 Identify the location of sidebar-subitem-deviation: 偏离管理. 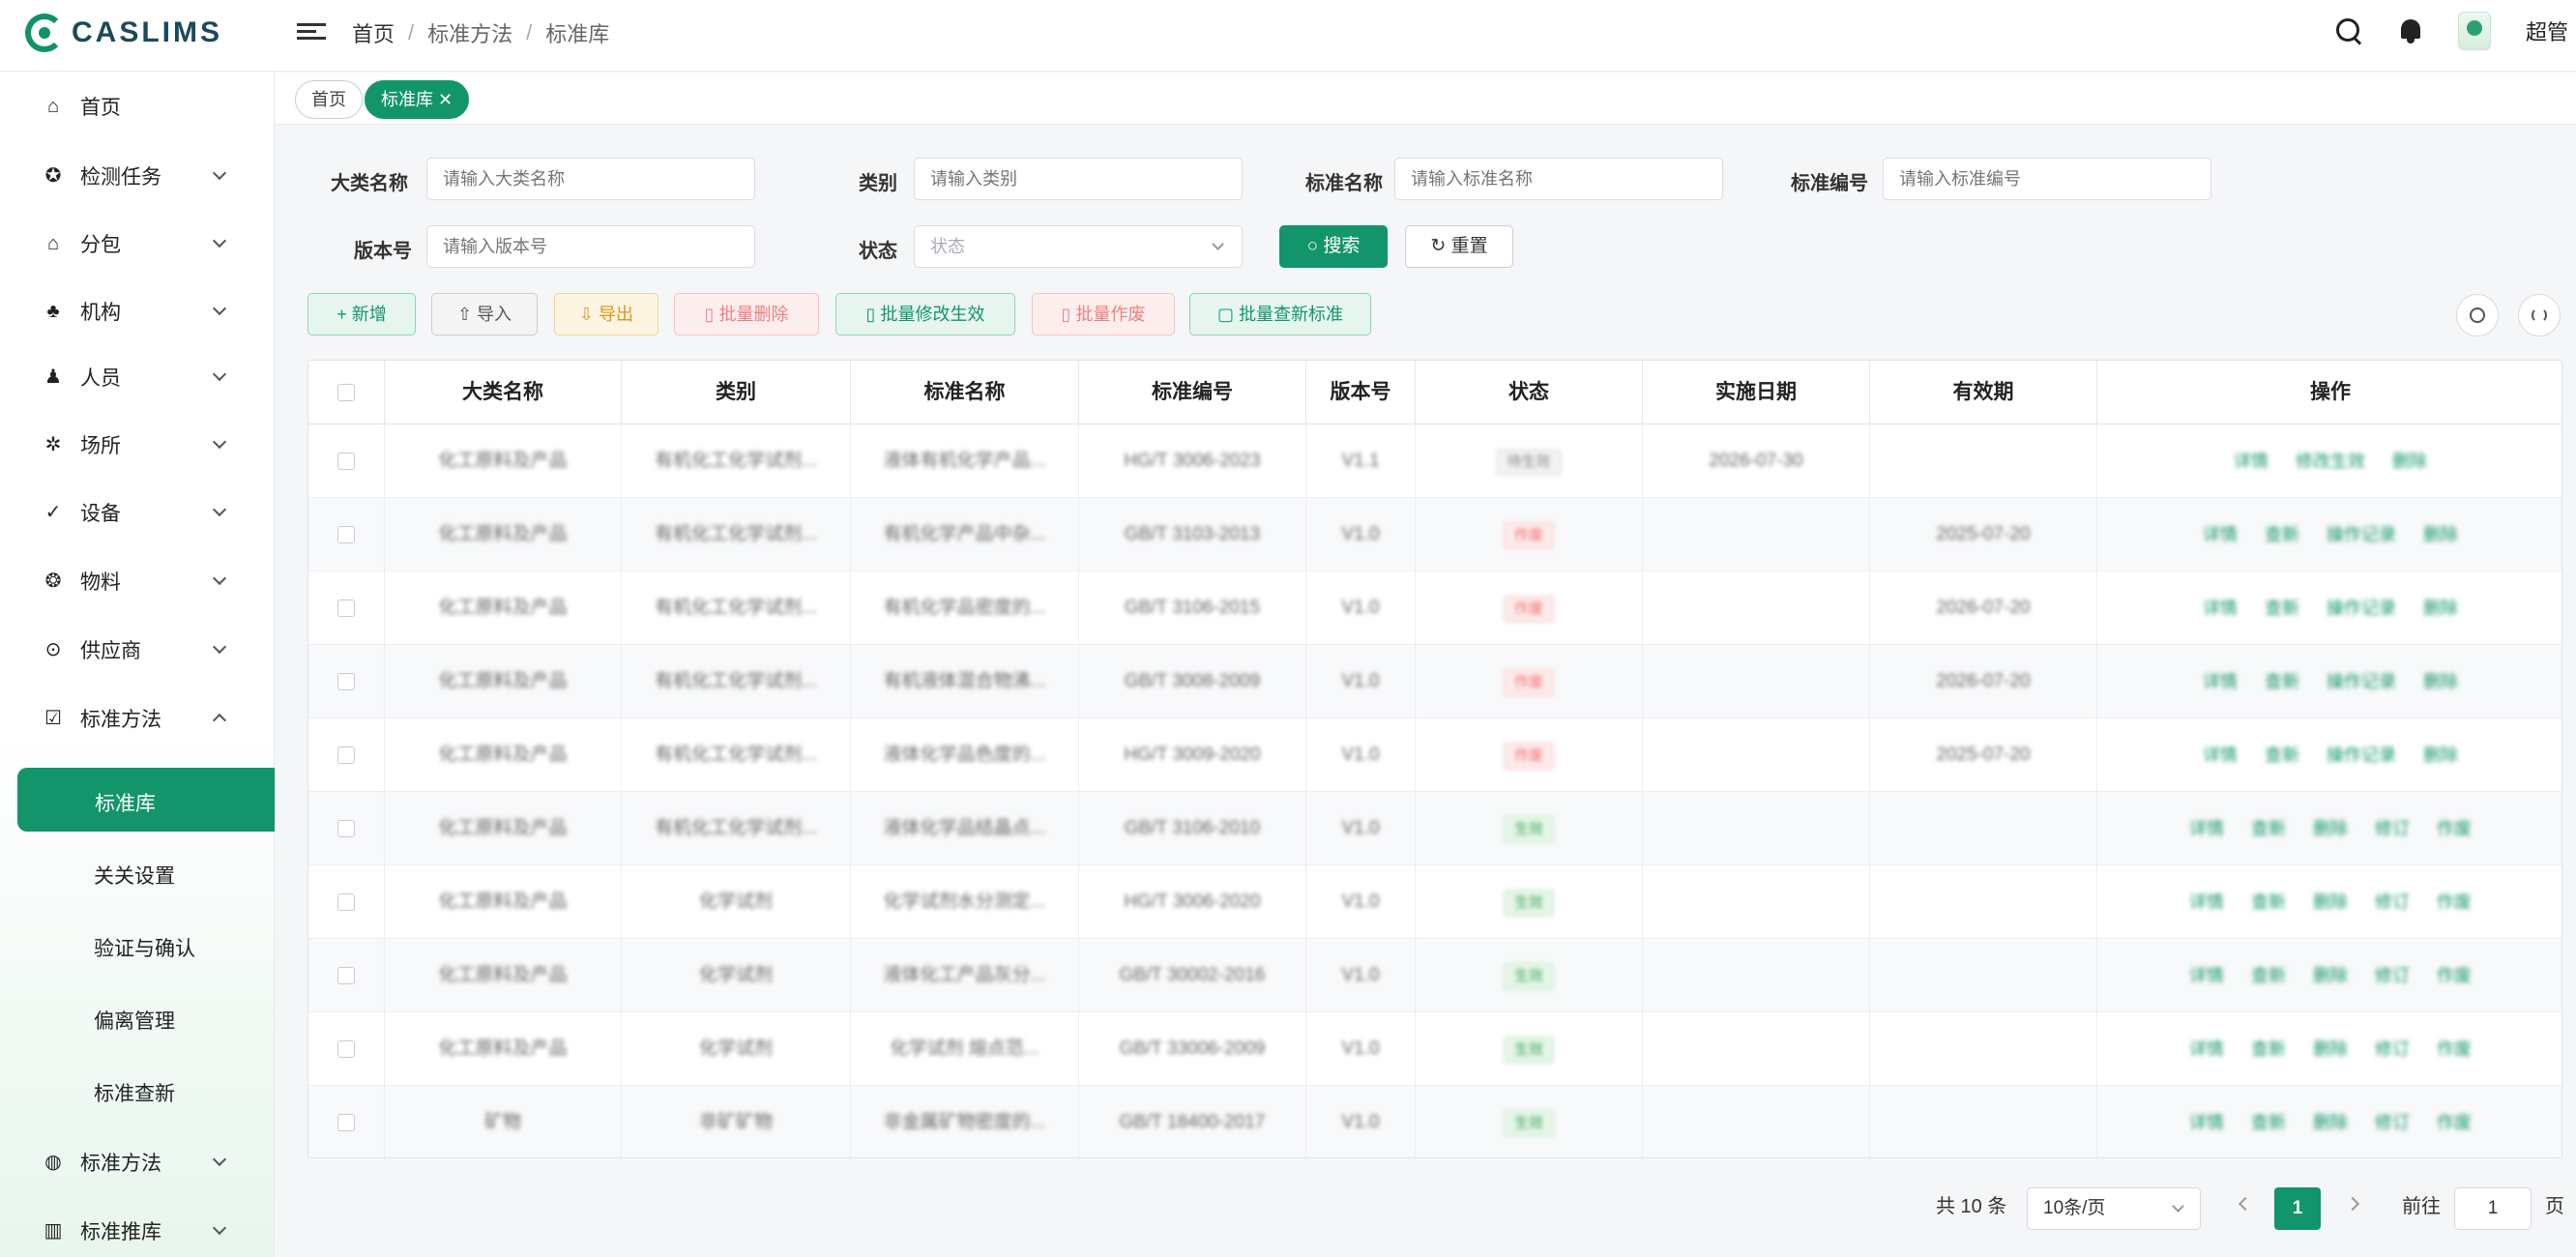
(137, 1017).